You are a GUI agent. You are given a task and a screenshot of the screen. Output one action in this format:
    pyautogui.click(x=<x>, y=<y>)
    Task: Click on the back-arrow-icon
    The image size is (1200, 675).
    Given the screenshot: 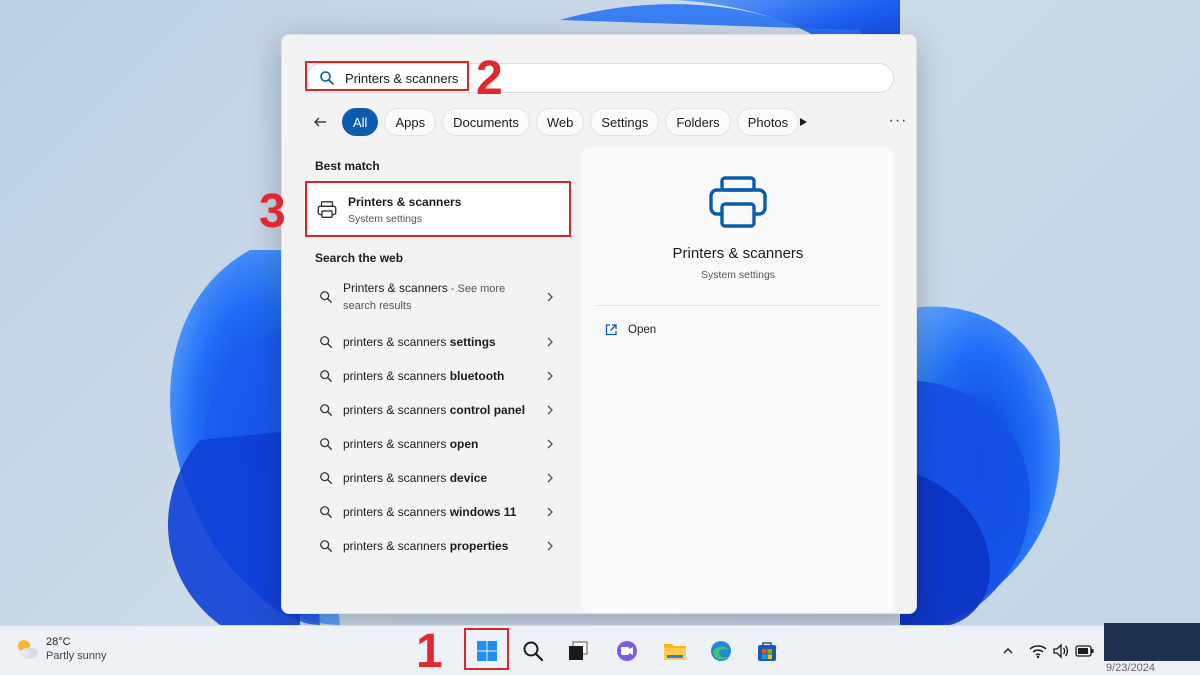 What is the action you would take?
    pyautogui.click(x=320, y=122)
    